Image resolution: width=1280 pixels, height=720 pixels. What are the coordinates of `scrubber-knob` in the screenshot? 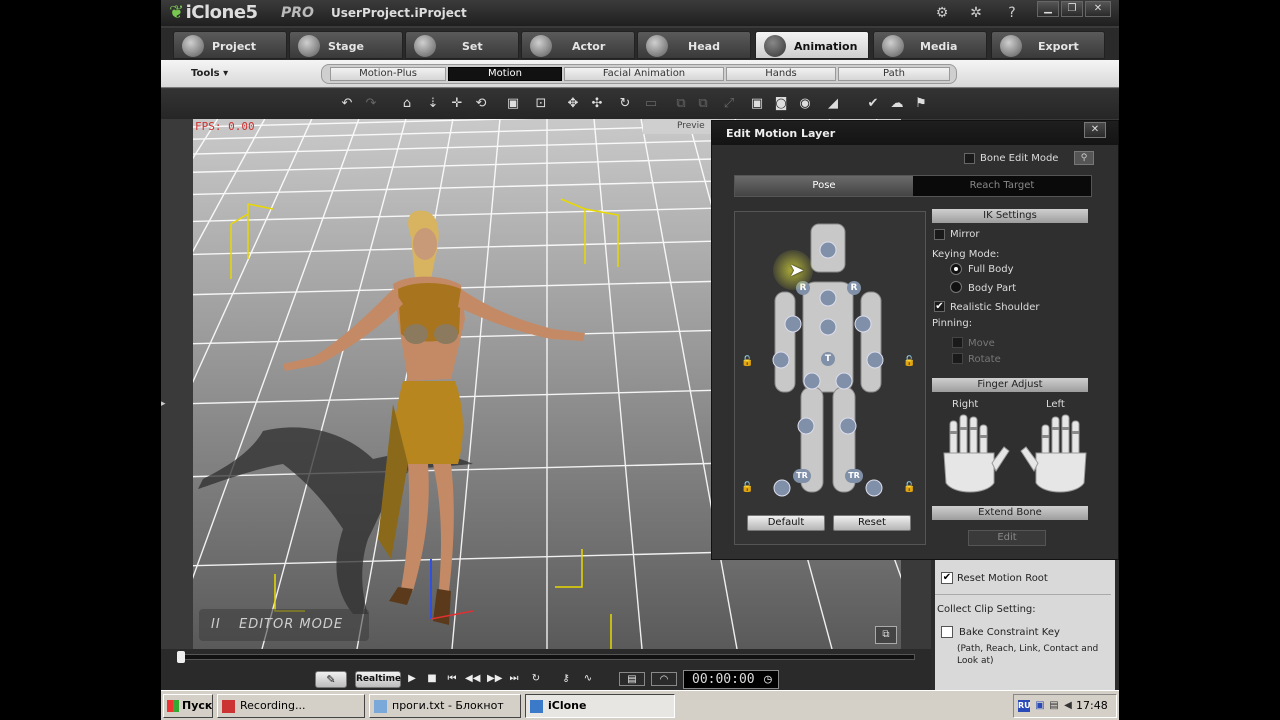 It's located at (181, 657).